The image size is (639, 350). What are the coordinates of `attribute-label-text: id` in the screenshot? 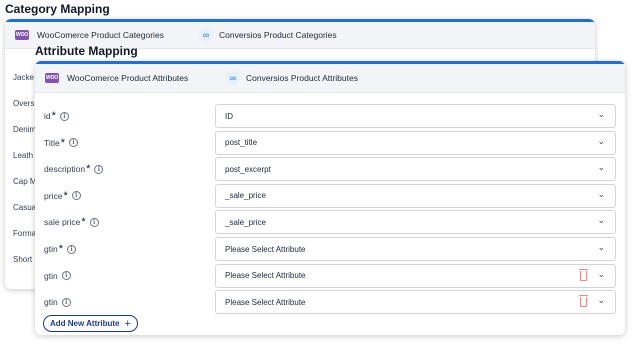 It's located at (47, 116).